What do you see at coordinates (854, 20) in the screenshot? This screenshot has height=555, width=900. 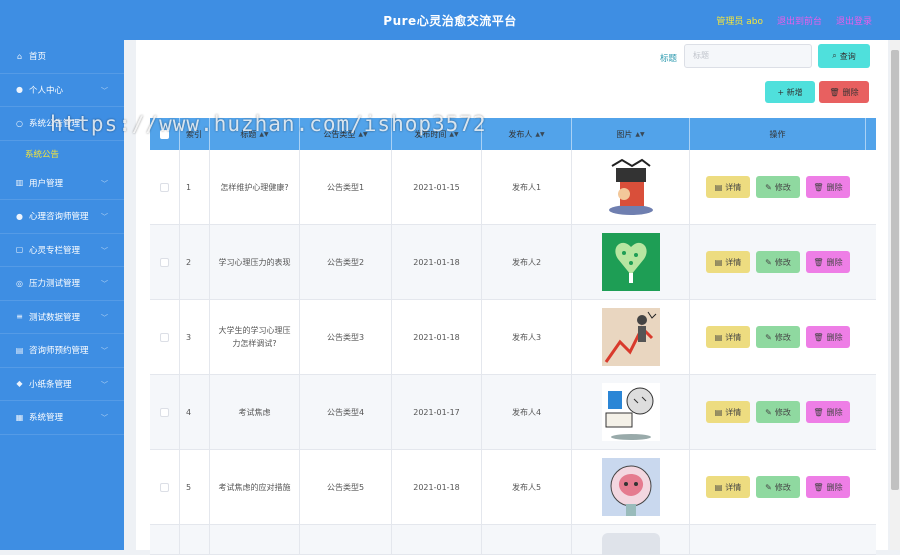 I see `logout-link: 退出登录` at bounding box center [854, 20].